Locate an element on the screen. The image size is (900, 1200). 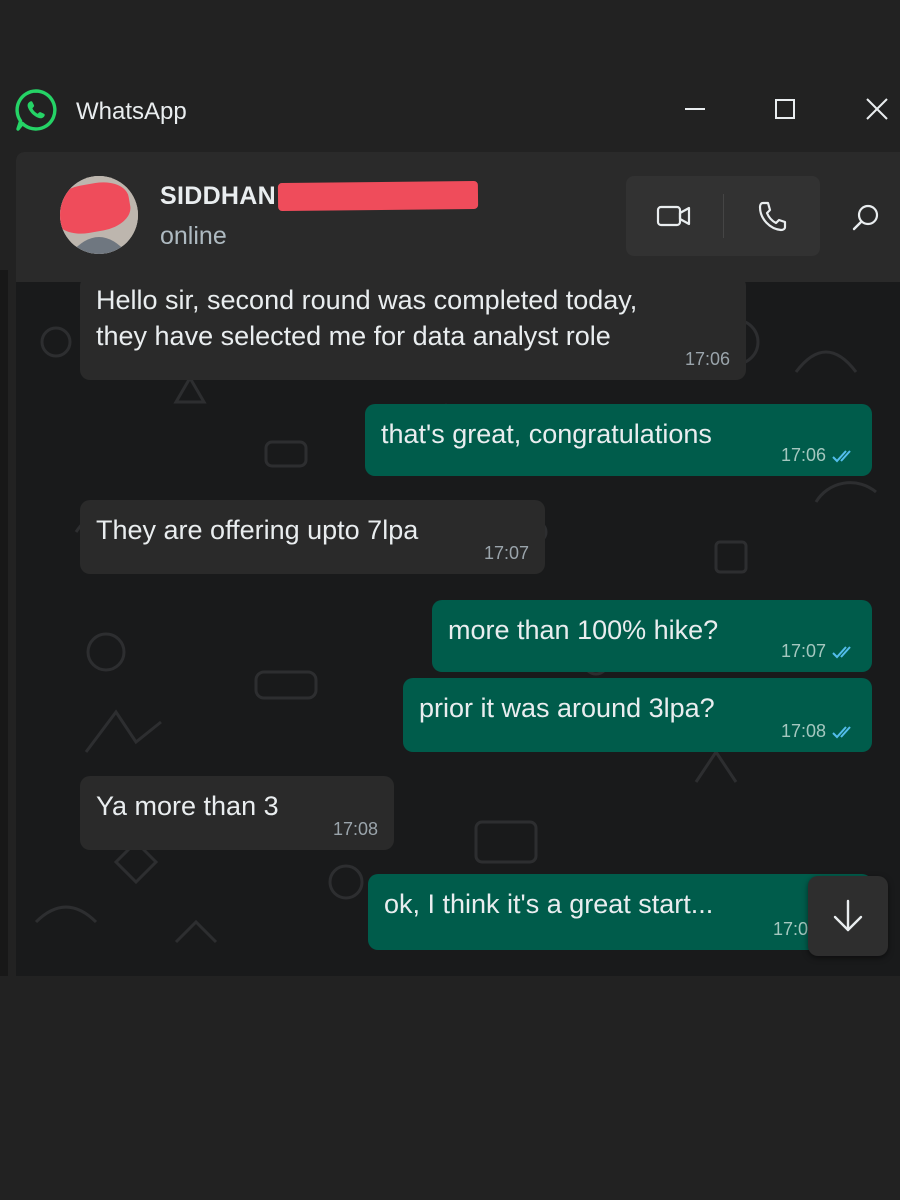
maximize-button is located at coordinates (785, 109).